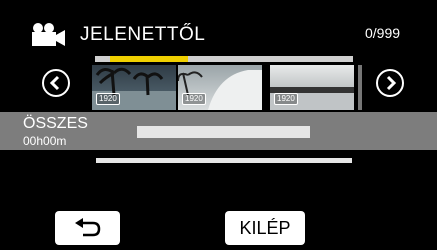 Image resolution: width=437 pixels, height=250 pixels. Describe the element at coordinates (224, 160) in the screenshot. I see `segment-line` at that location.